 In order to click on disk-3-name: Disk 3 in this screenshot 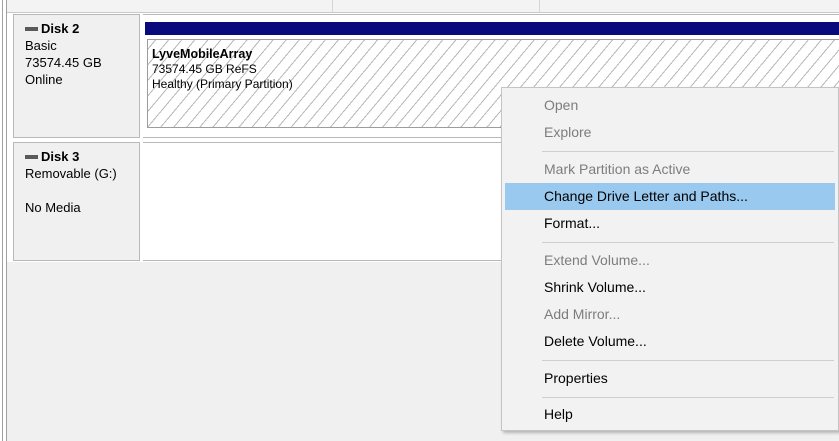, I will do `click(60, 156)`.